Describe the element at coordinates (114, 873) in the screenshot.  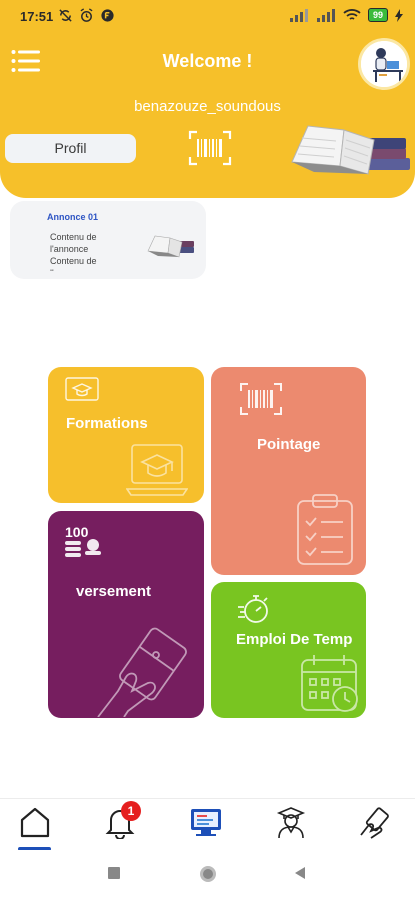
I see `recents-icon` at that location.